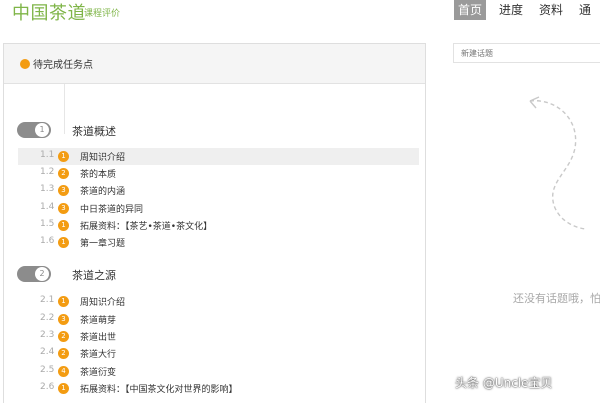 This screenshot has width=600, height=403. What do you see at coordinates (159, 390) in the screenshot?
I see `task-label: 拓展资料：【中国茶文化对世界的影响】` at bounding box center [159, 390].